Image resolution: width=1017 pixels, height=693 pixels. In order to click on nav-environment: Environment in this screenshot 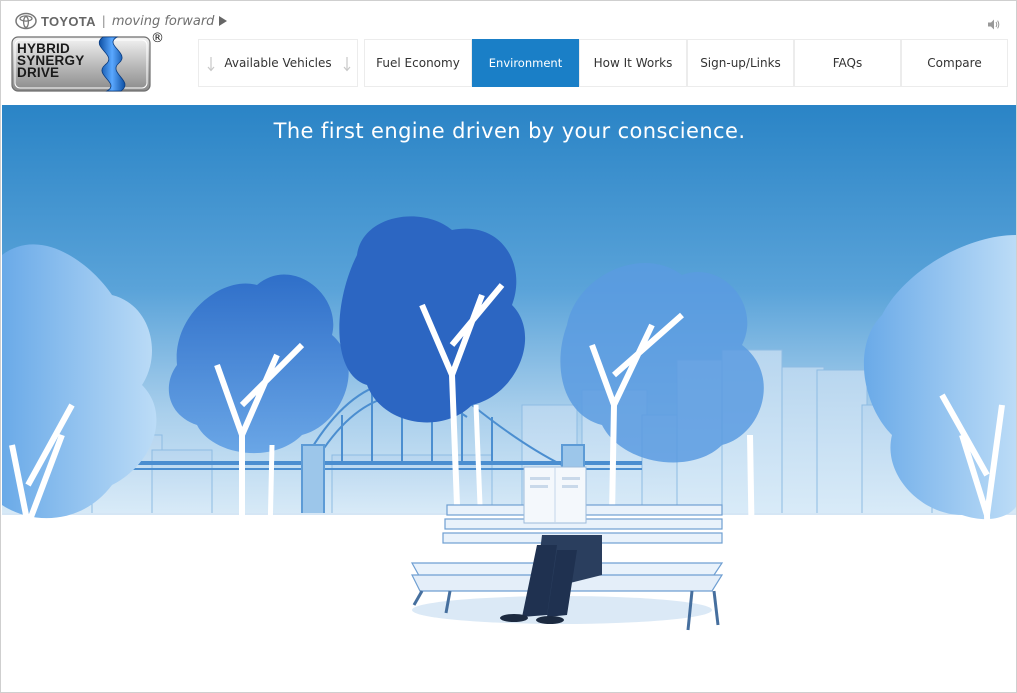, I will do `click(525, 63)`.